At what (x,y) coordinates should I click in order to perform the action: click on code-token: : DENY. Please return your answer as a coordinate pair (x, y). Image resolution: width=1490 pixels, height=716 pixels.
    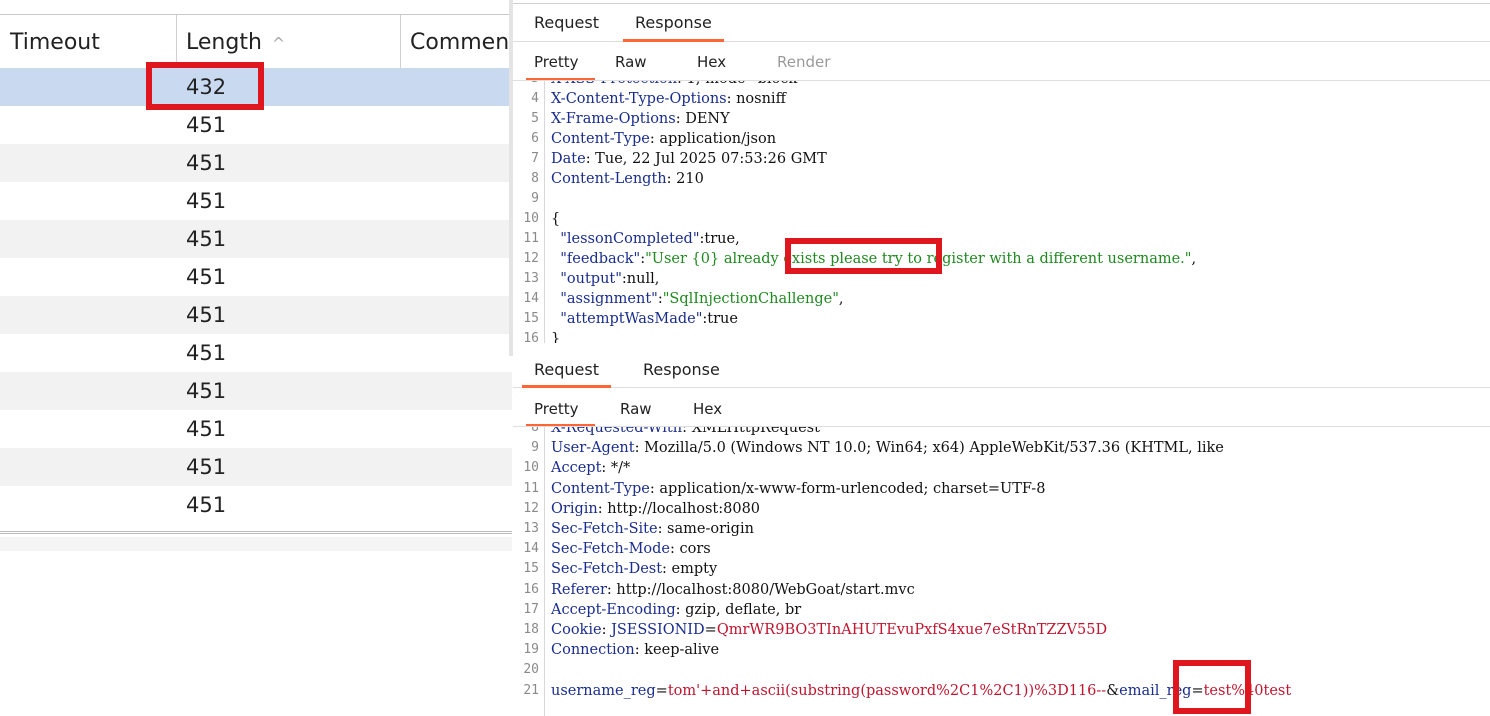
    Looking at the image, I should click on (702, 119).